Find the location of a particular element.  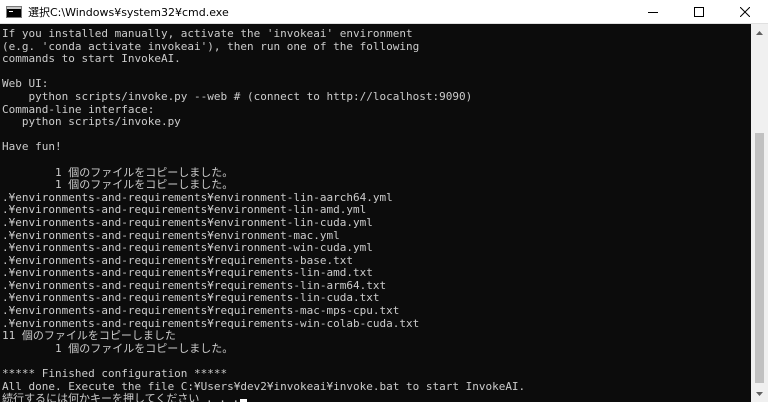

window-controls is located at coordinates (699, 12).